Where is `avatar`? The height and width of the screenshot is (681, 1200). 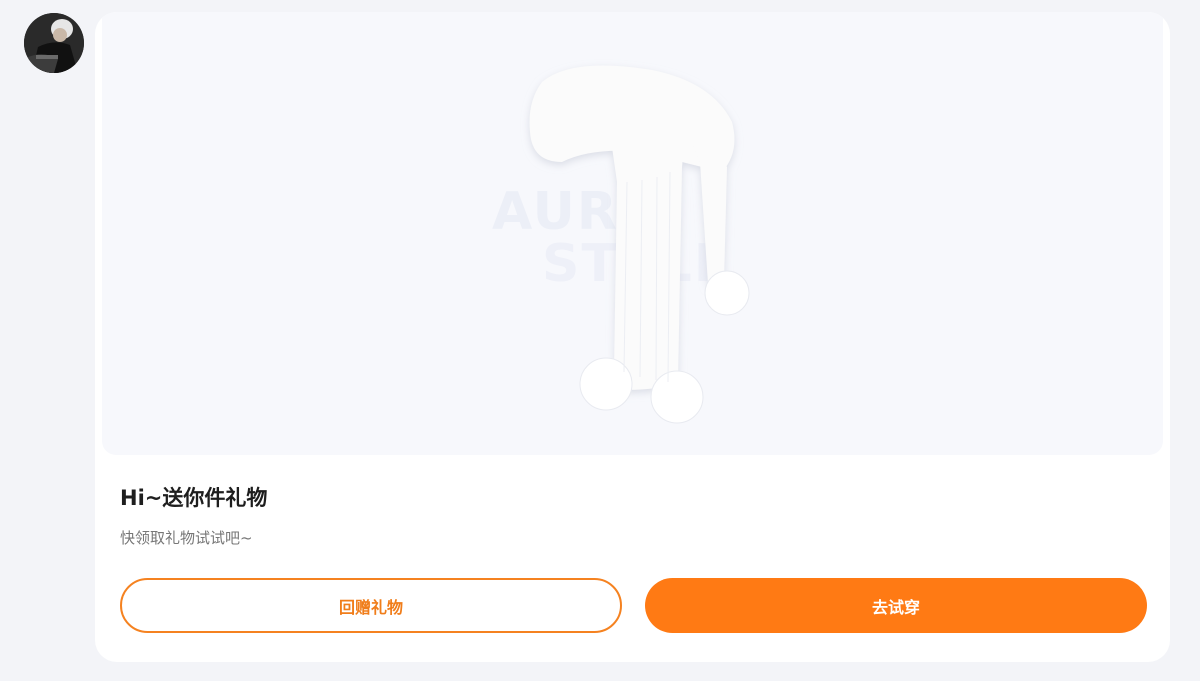
avatar is located at coordinates (54, 43).